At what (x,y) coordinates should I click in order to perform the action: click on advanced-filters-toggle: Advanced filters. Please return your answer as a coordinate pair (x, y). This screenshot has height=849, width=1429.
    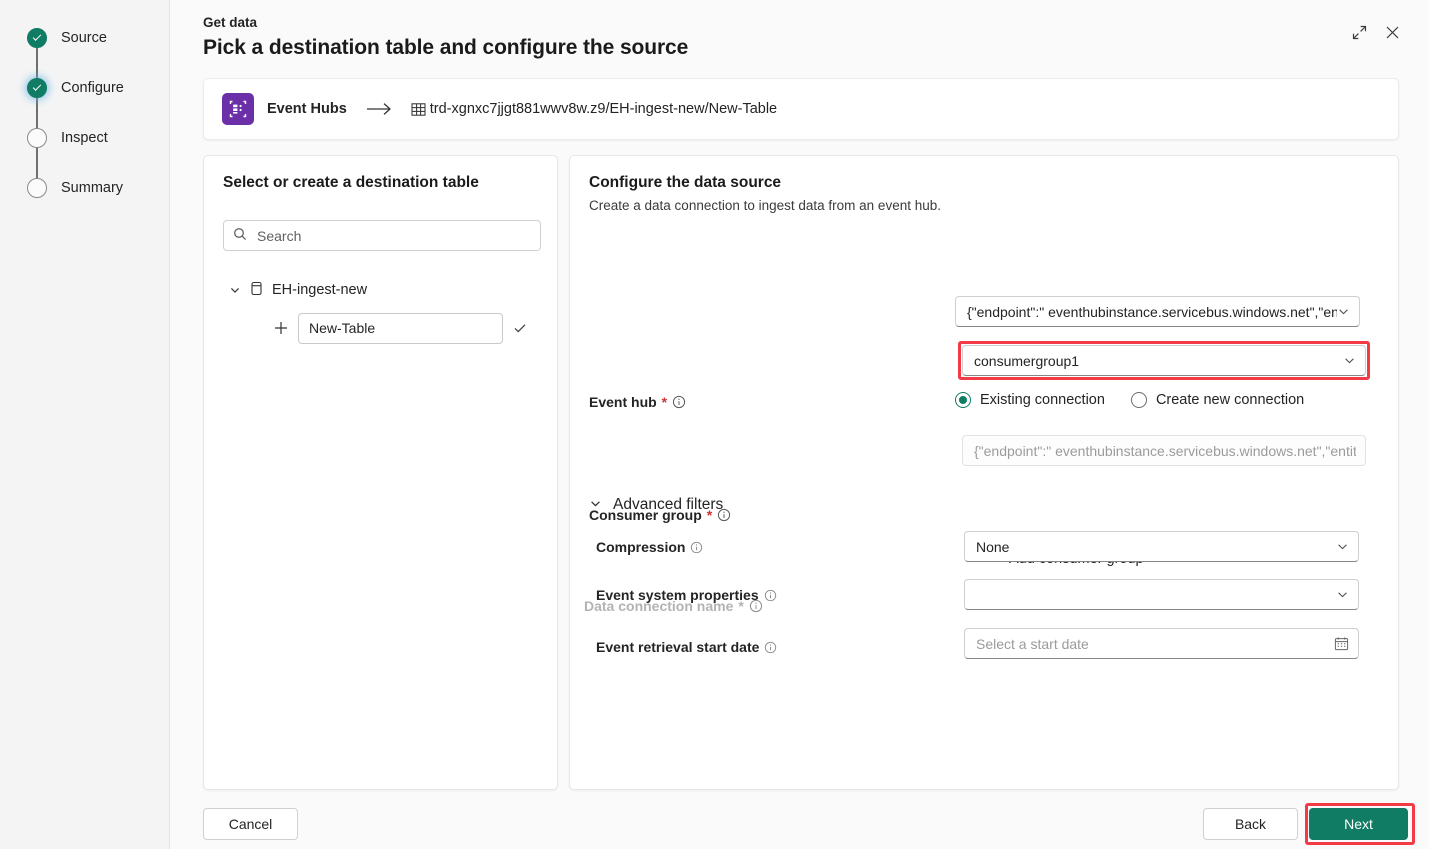
    Looking at the image, I should click on (656, 505).